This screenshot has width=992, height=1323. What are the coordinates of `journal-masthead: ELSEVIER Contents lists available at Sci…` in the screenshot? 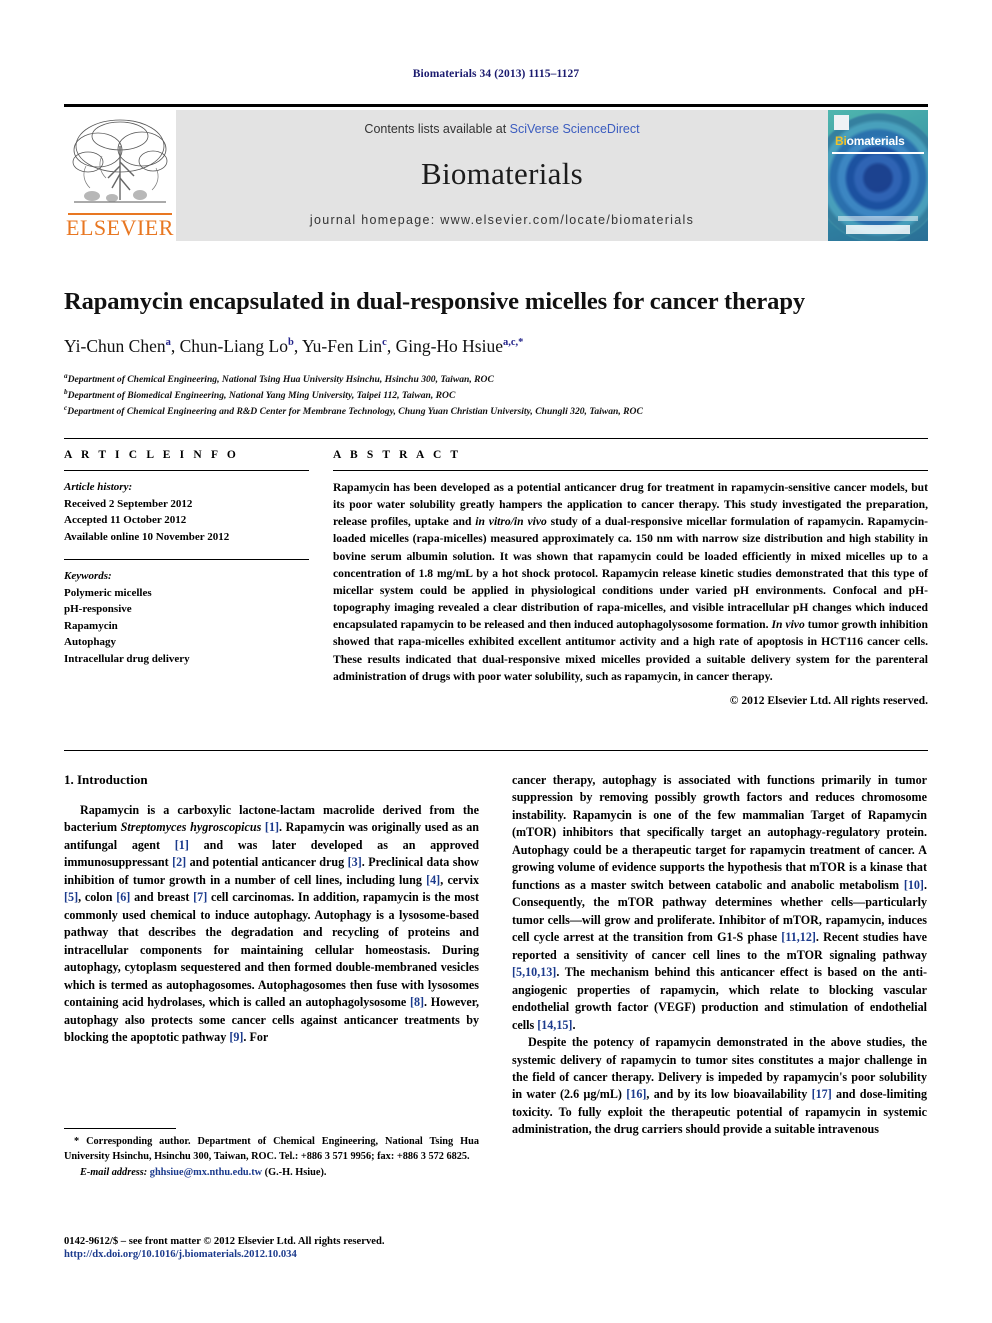 It's located at (496, 172).